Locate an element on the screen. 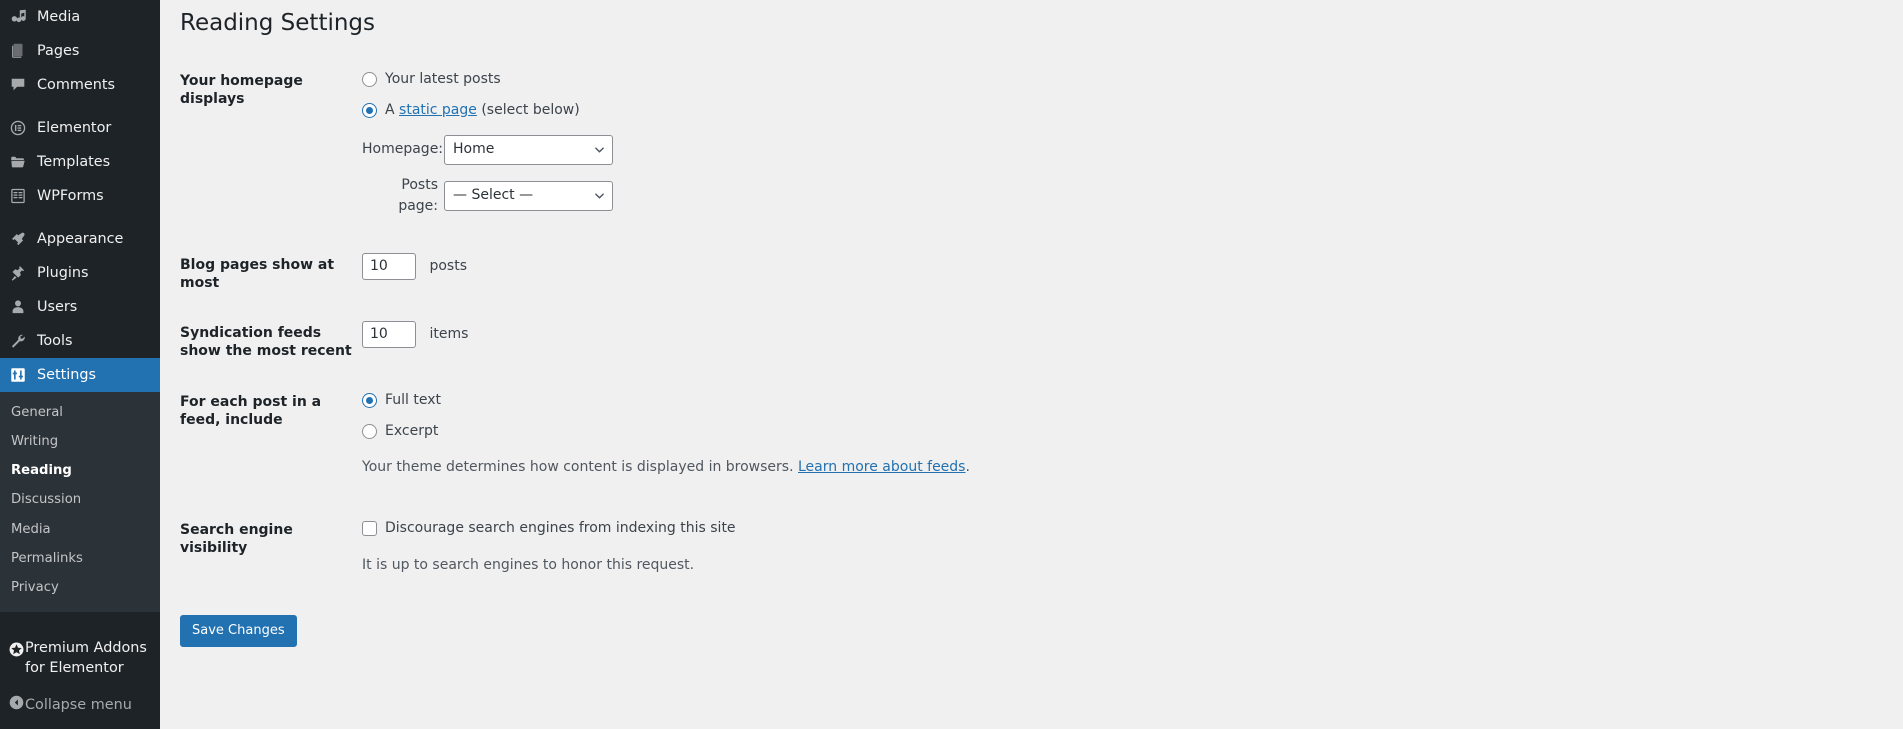  posts-page-select-value: — Select — is located at coordinates (493, 195).